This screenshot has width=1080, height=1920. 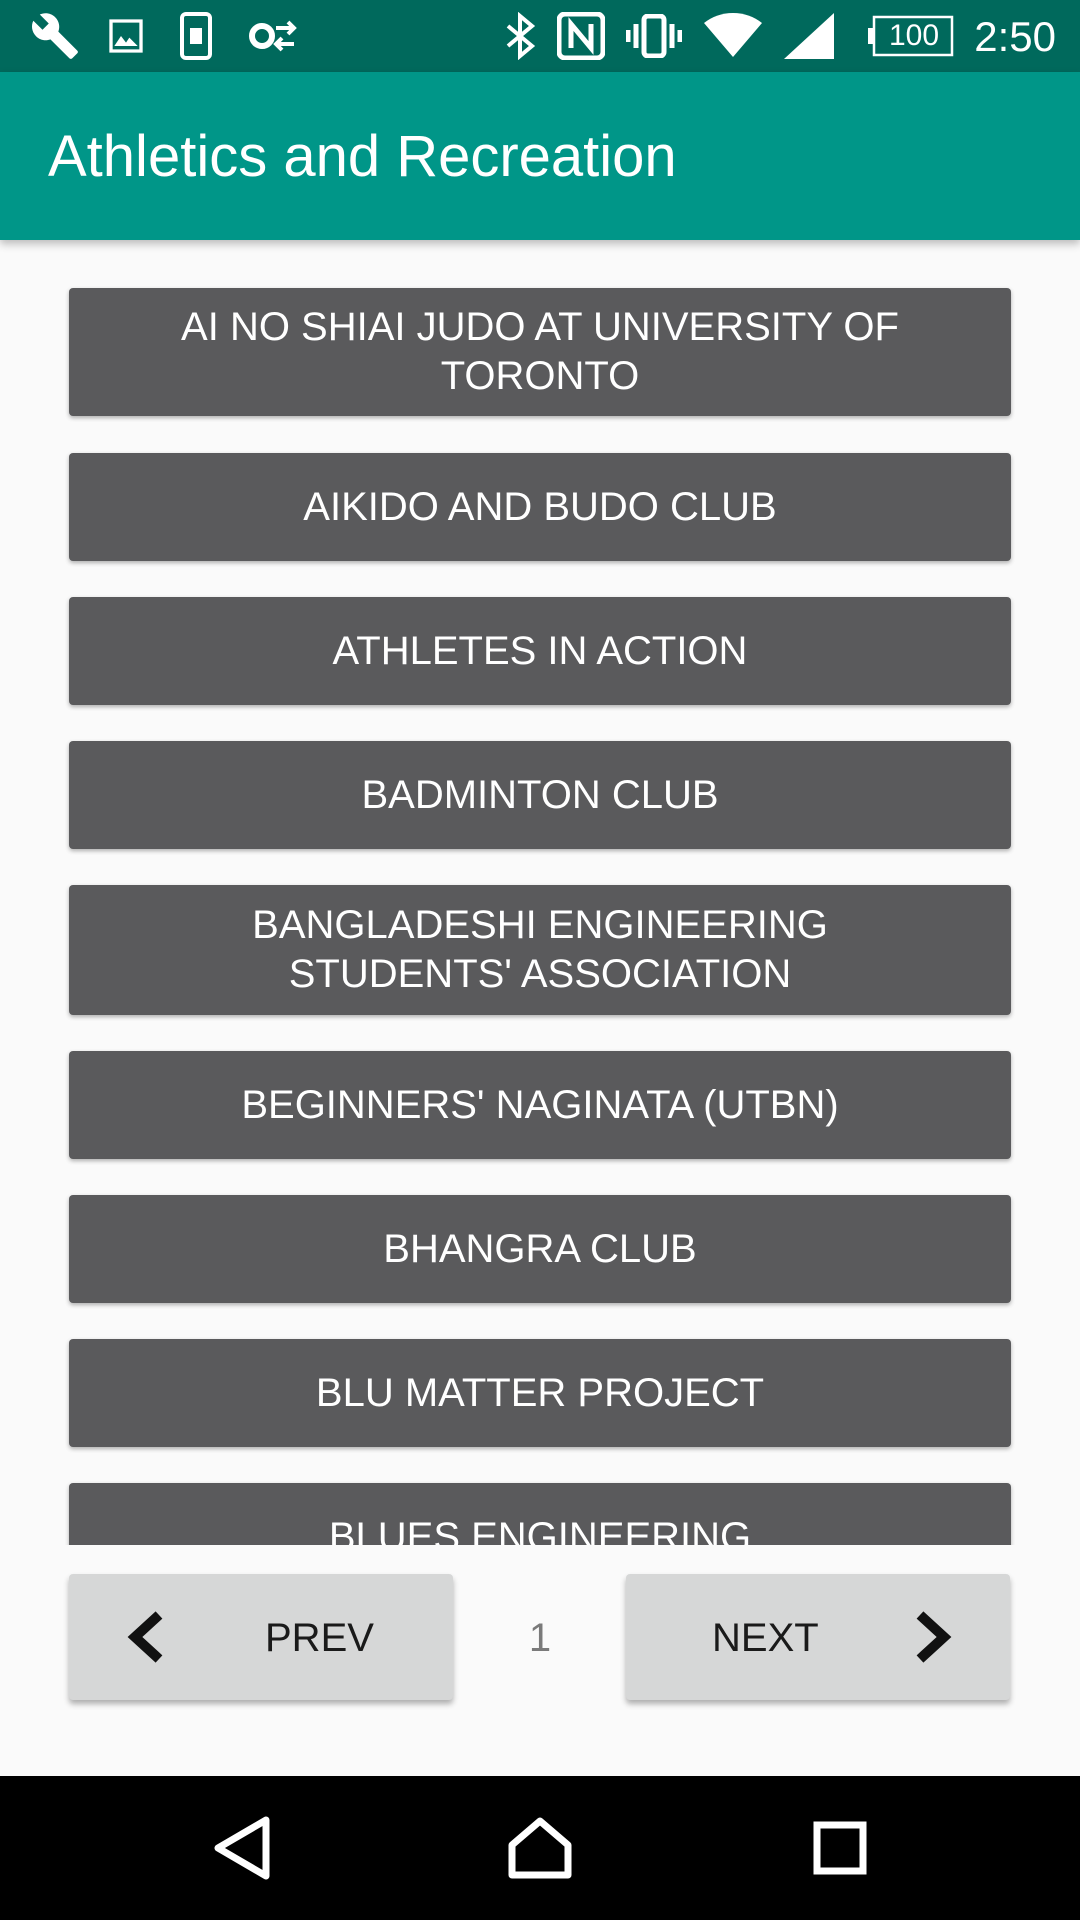 I want to click on club-item: ATHLETES IN ACTION, so click(x=540, y=651).